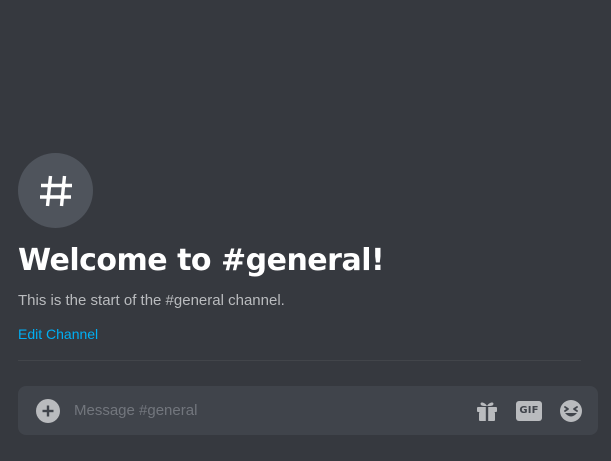 The width and height of the screenshot is (611, 461). I want to click on channel-hash-avatar, so click(55, 190).